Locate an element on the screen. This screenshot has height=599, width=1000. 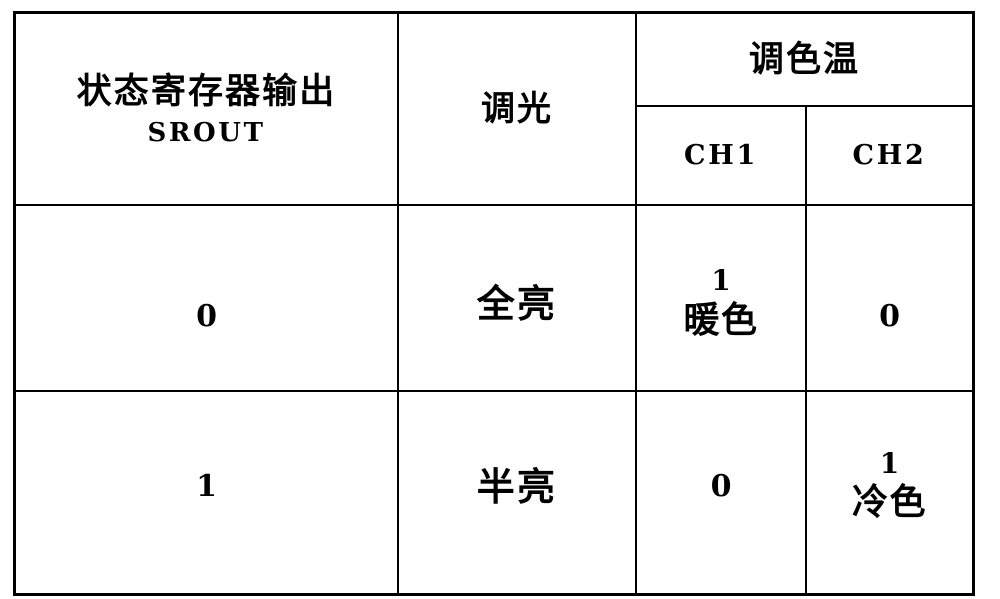
value-ch2-row2-stack: 1 冷色 is located at coordinates (889, 485).